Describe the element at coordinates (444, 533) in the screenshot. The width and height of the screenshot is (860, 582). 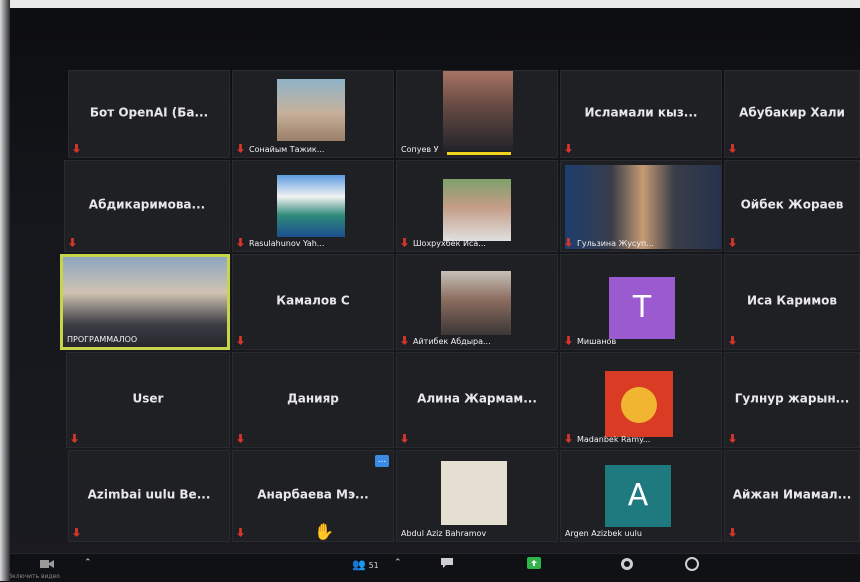
I see `participant-label: Abdul Aziz Bahramov` at that location.